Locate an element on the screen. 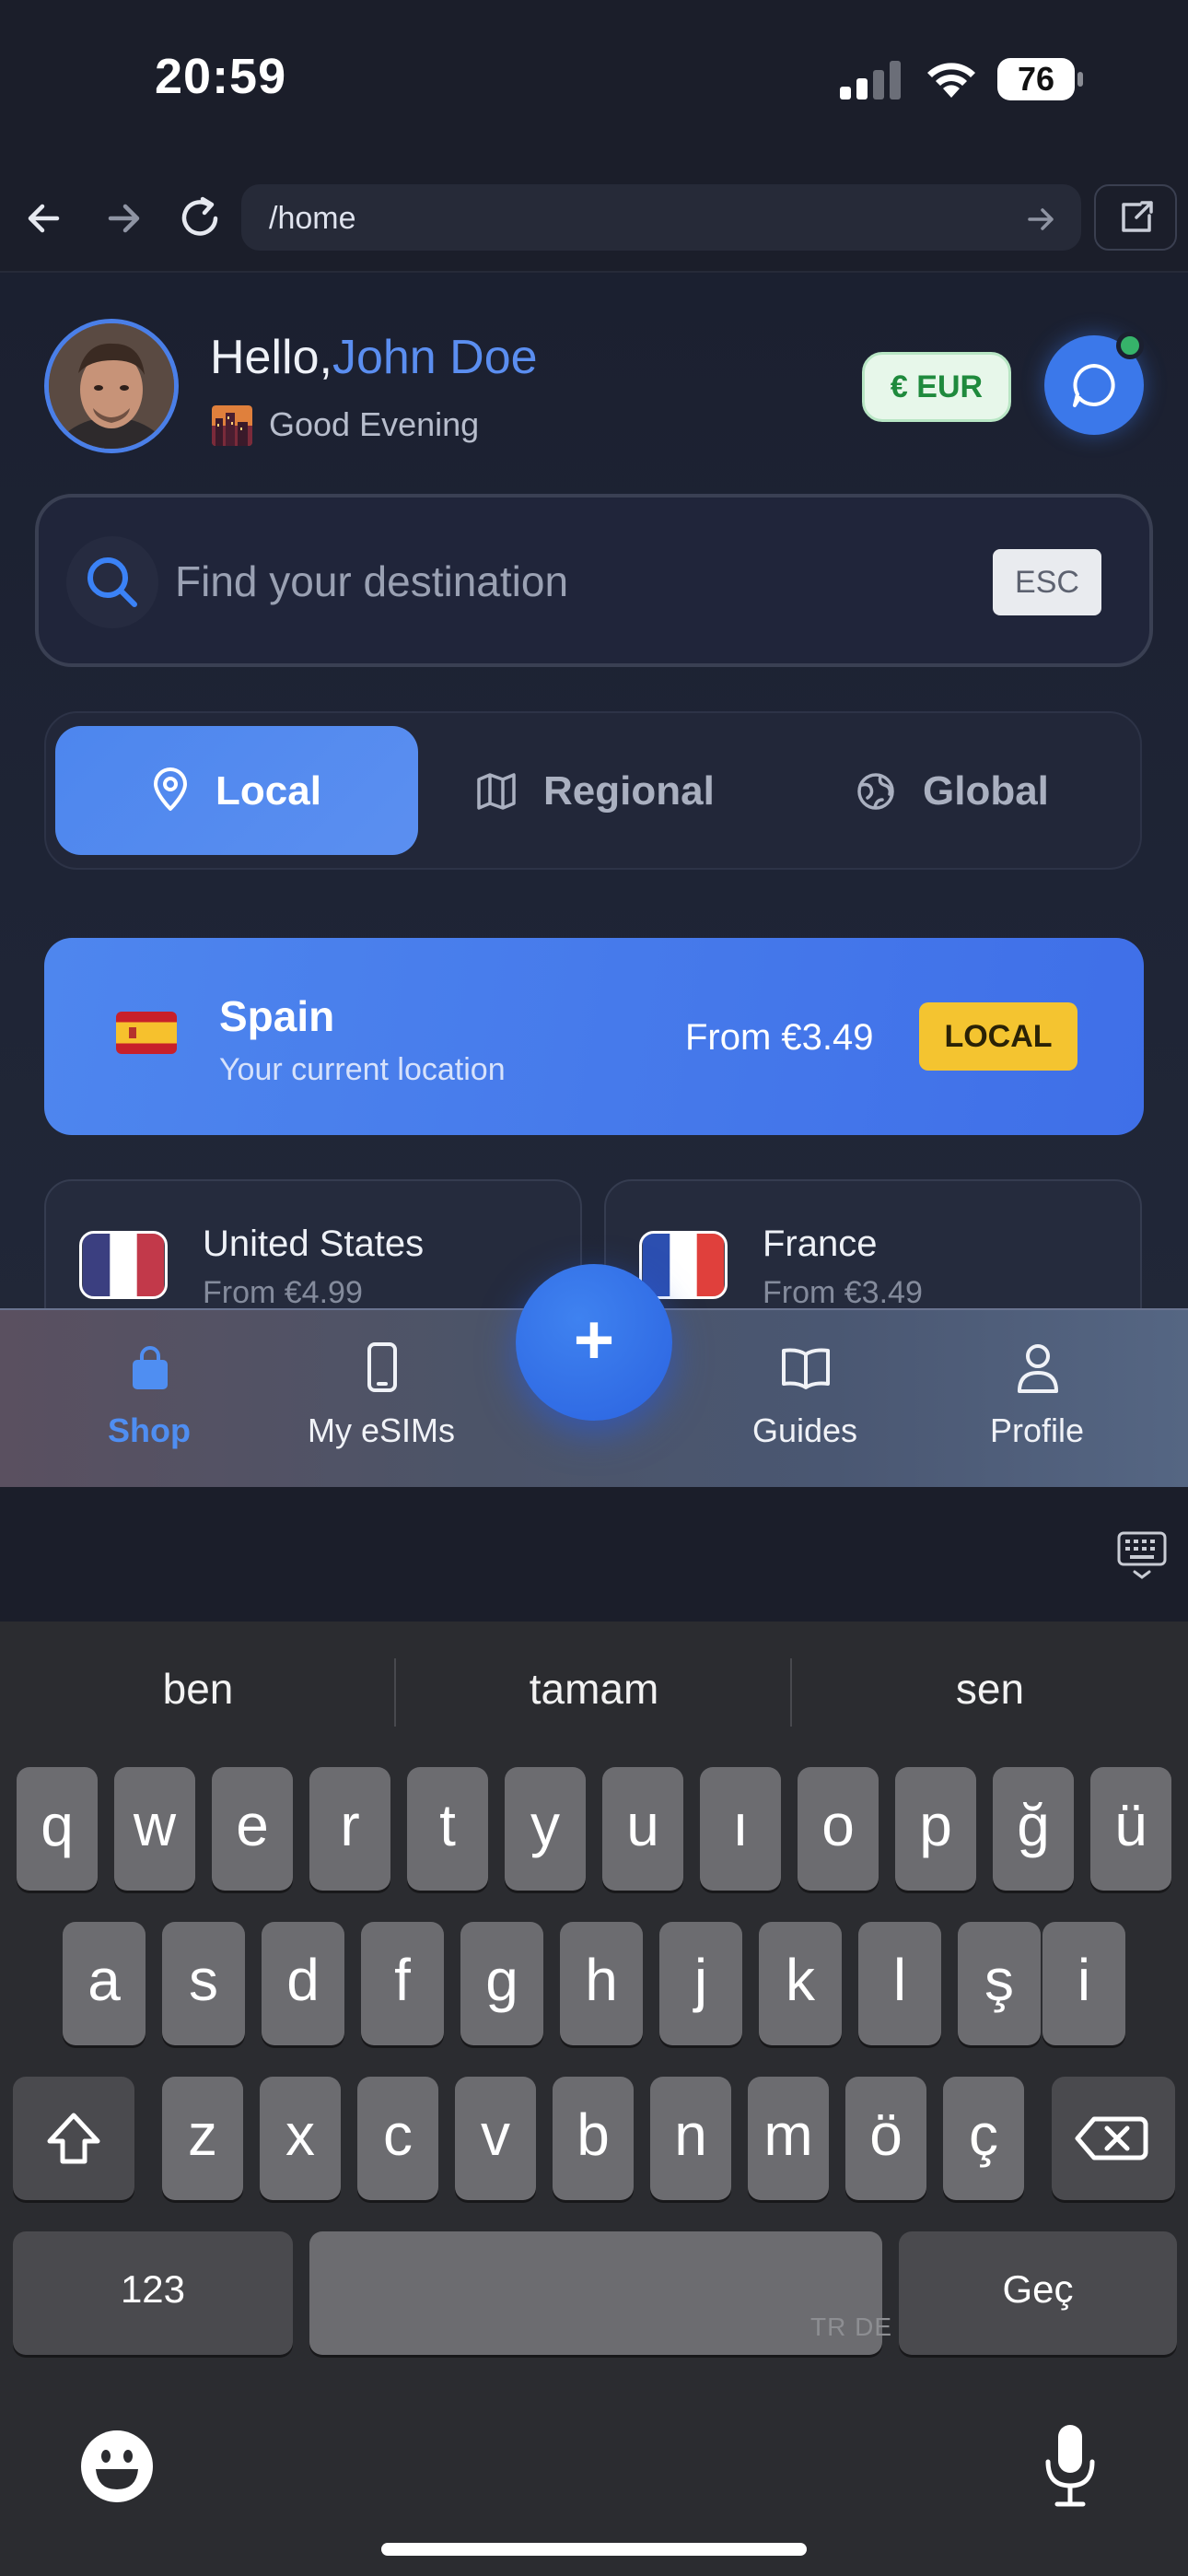 The width and height of the screenshot is (1188, 2576). phone-icon is located at coordinates (382, 1368).